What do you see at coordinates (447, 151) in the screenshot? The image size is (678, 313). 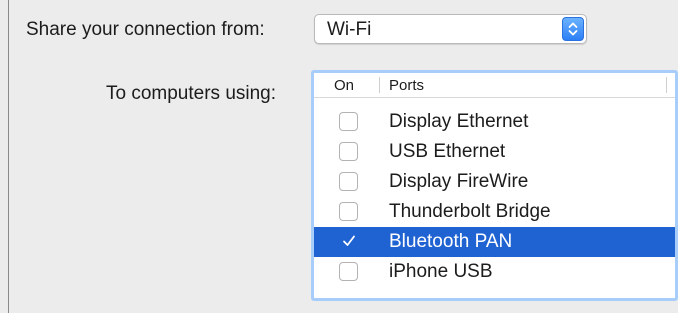 I see `port-name: USB Ethernet` at bounding box center [447, 151].